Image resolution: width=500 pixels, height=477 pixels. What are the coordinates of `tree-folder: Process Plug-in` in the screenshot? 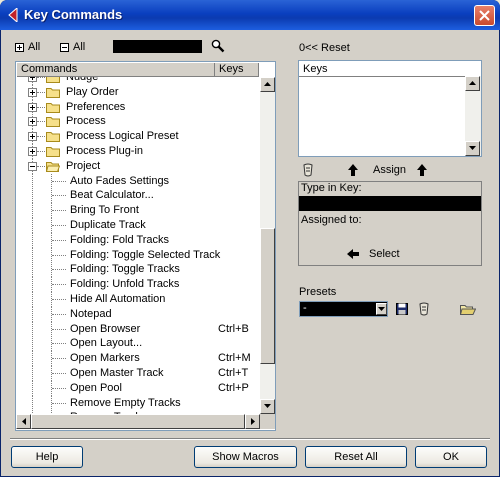 It's located at (138, 151).